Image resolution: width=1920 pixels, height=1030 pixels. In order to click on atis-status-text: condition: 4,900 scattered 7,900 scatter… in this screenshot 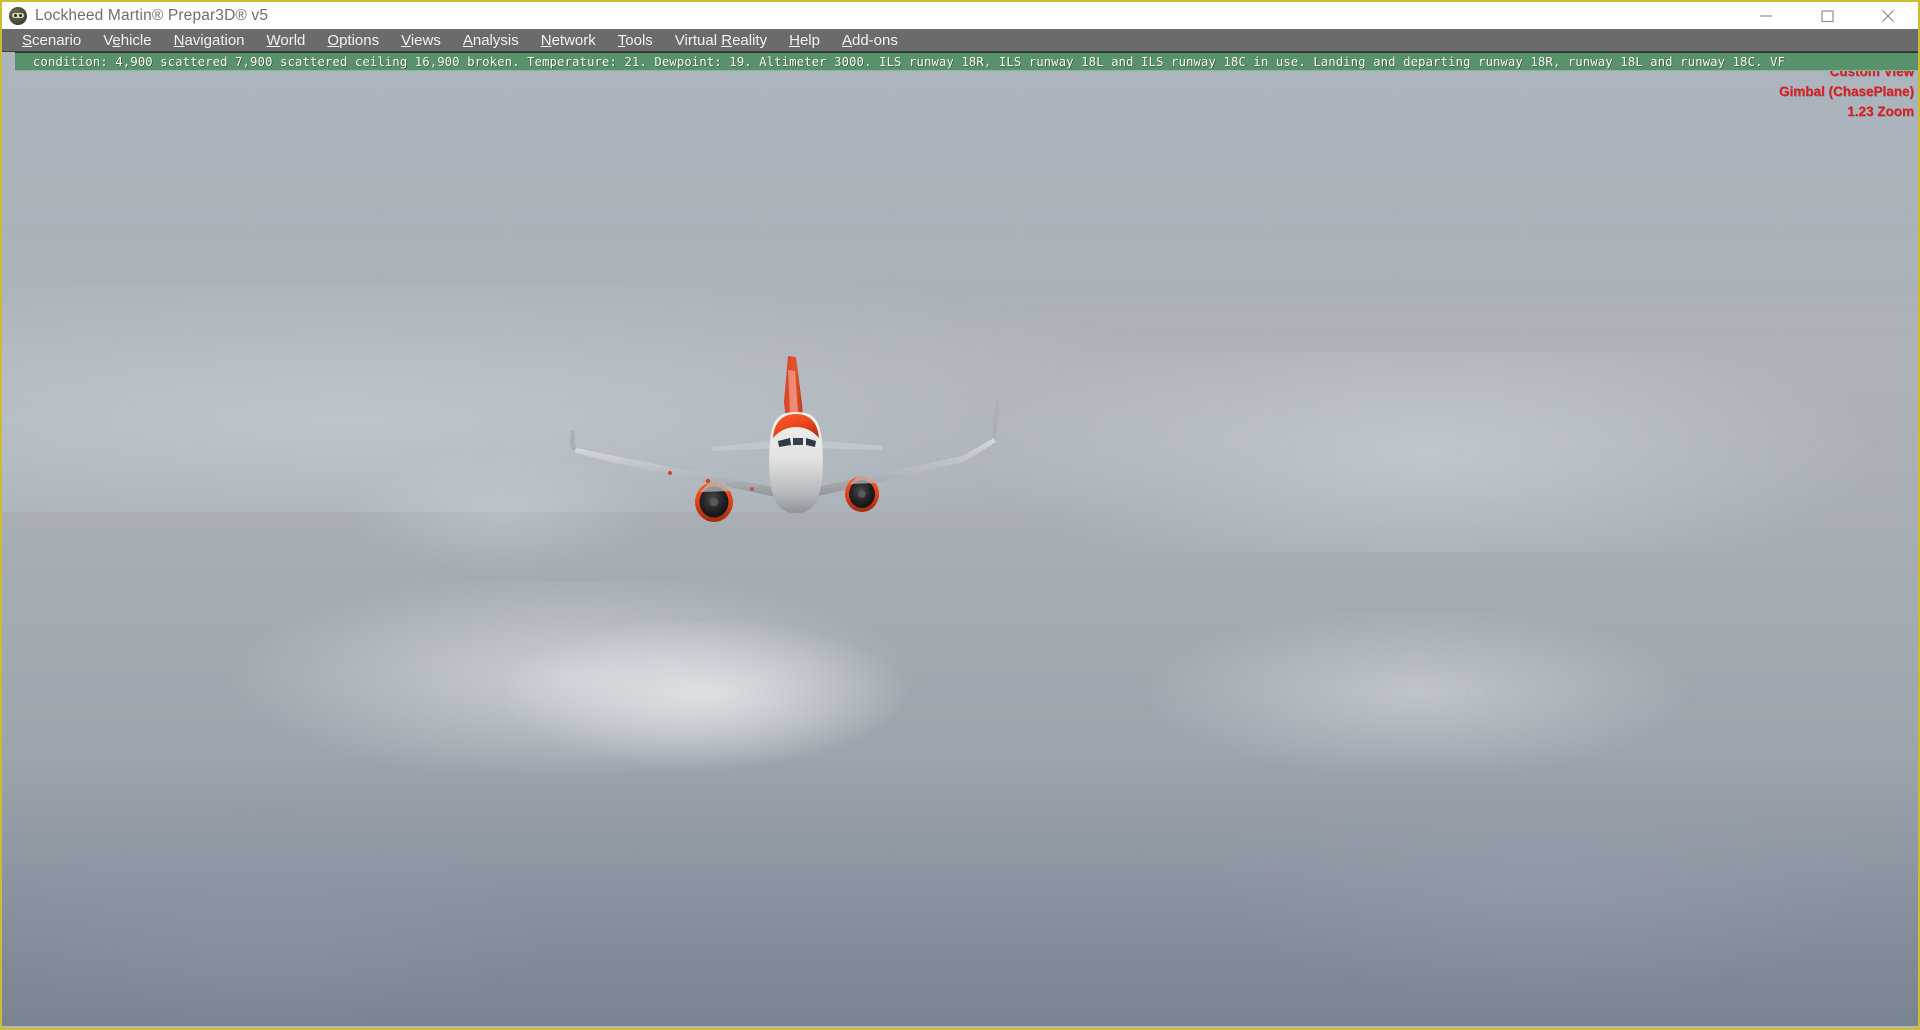, I will do `click(909, 61)`.